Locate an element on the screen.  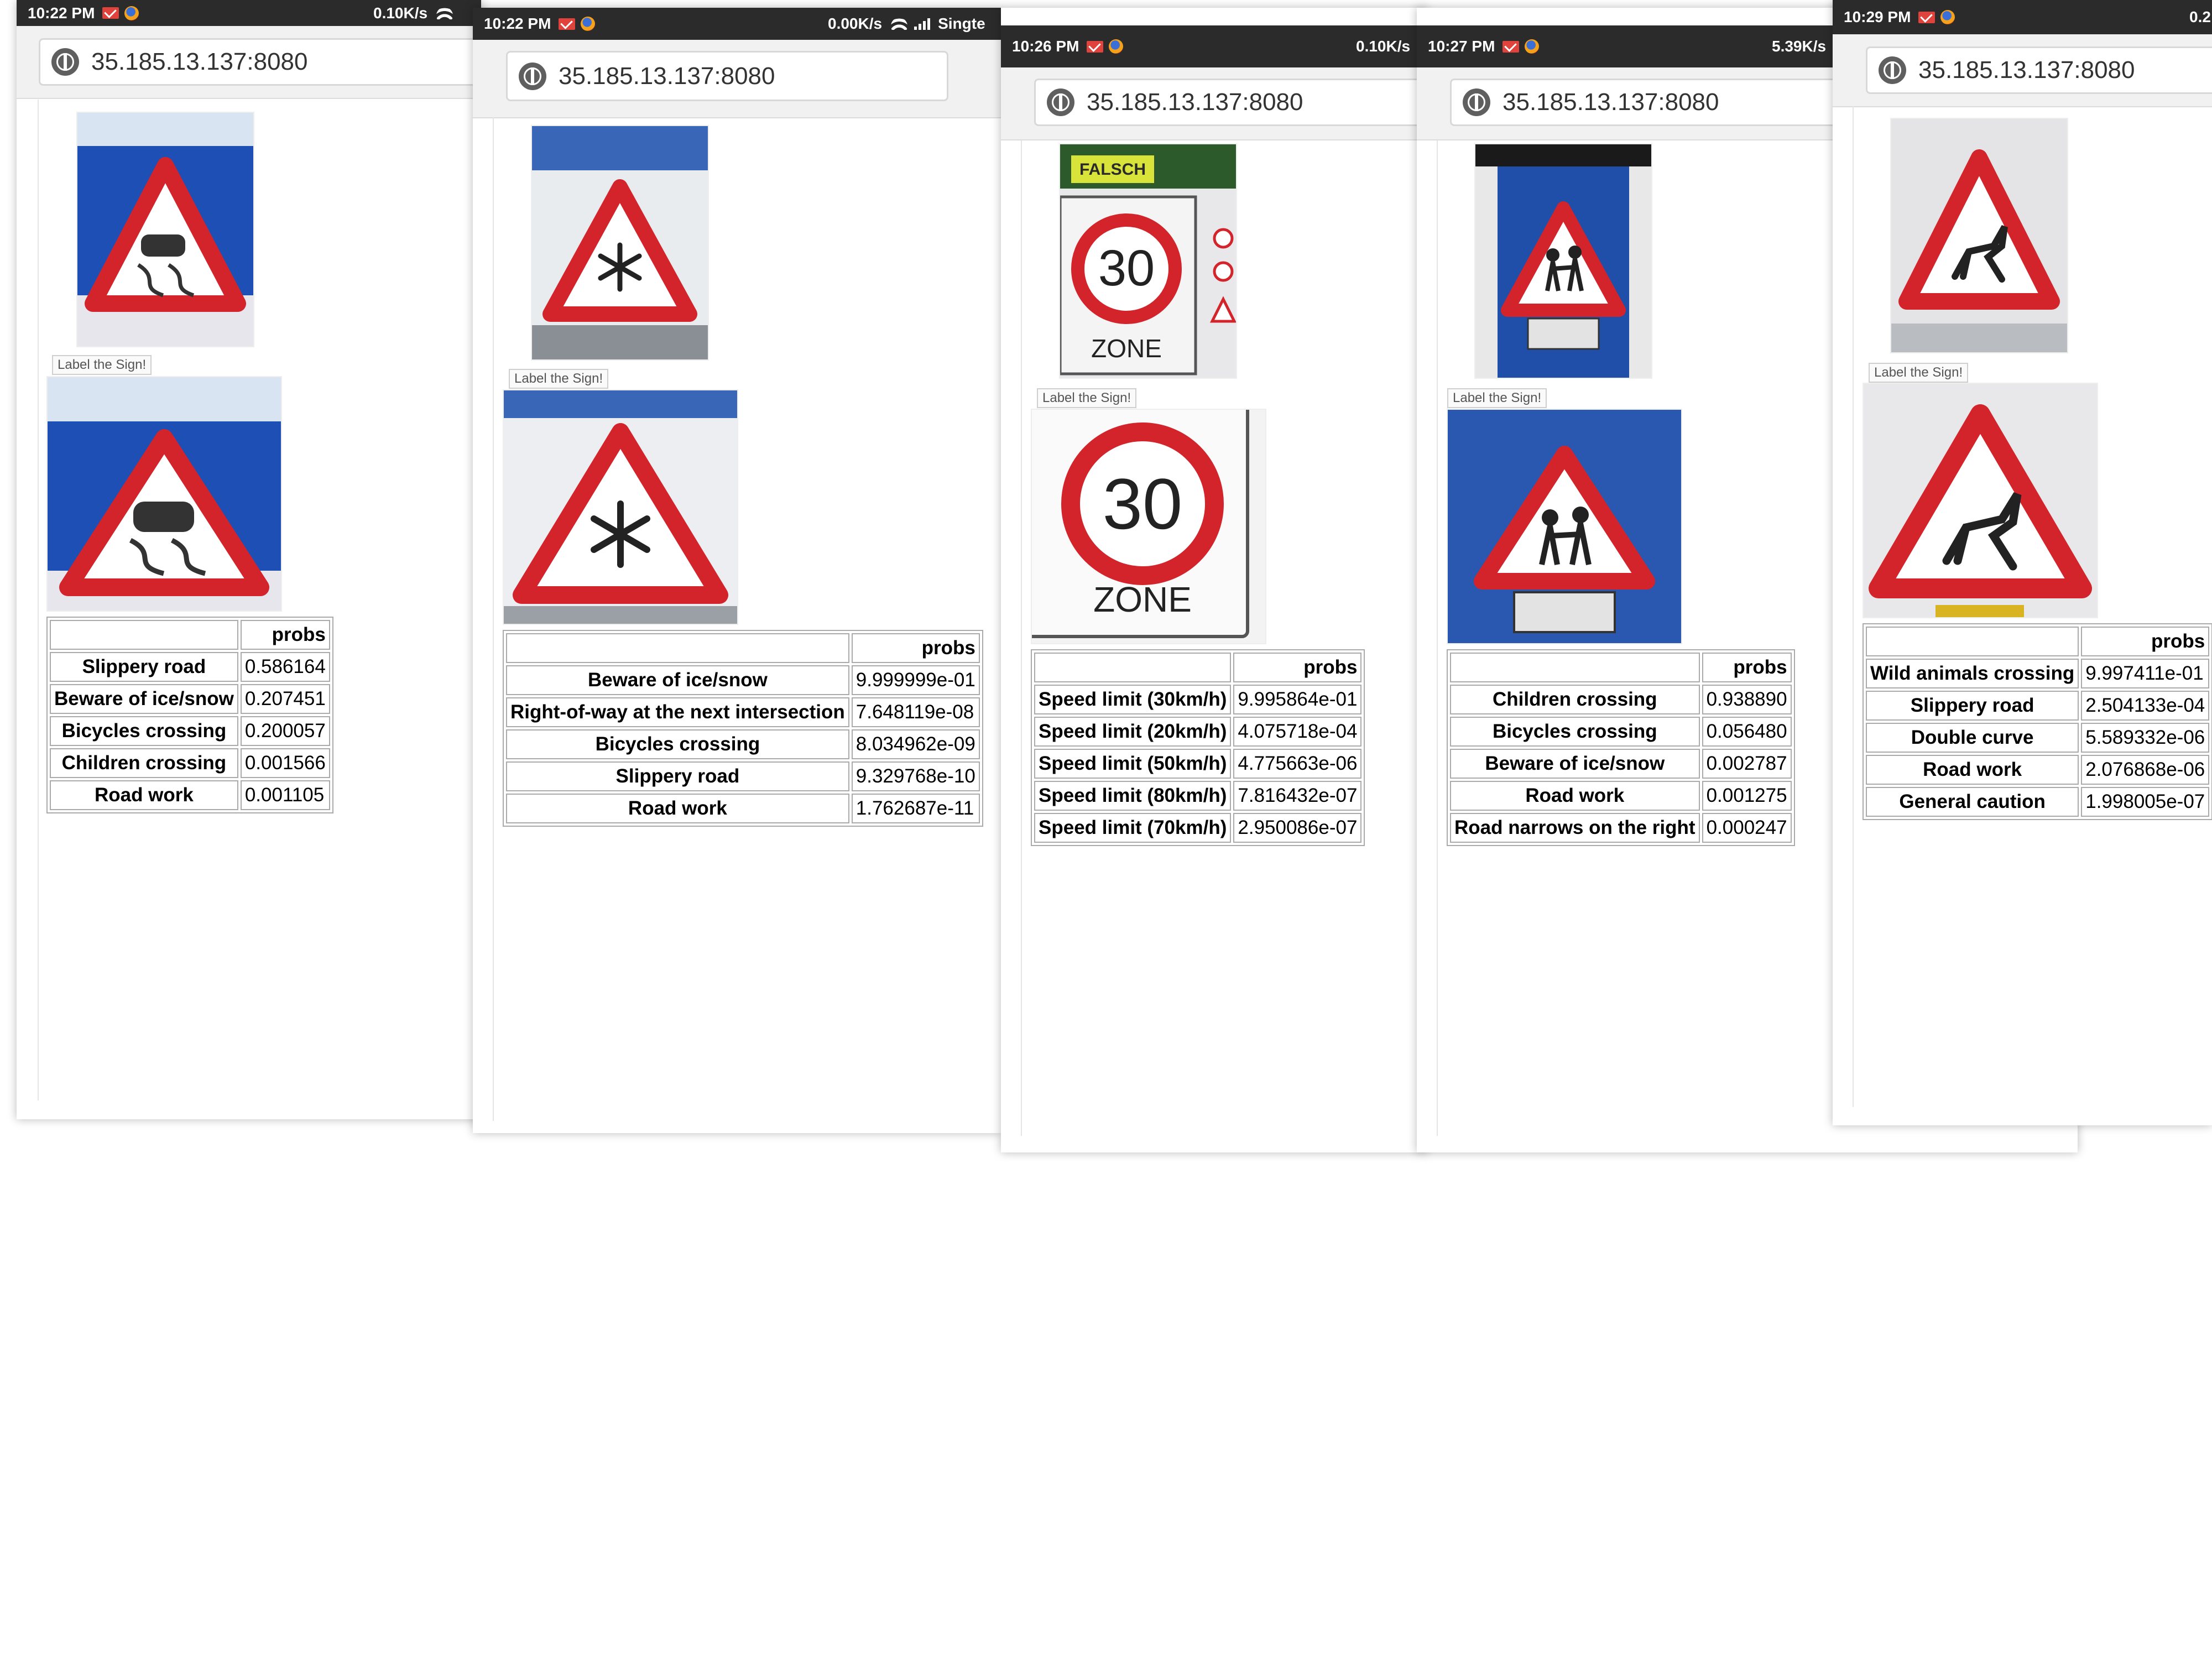
class-prob: 1.762687e-11 is located at coordinates (916, 808).